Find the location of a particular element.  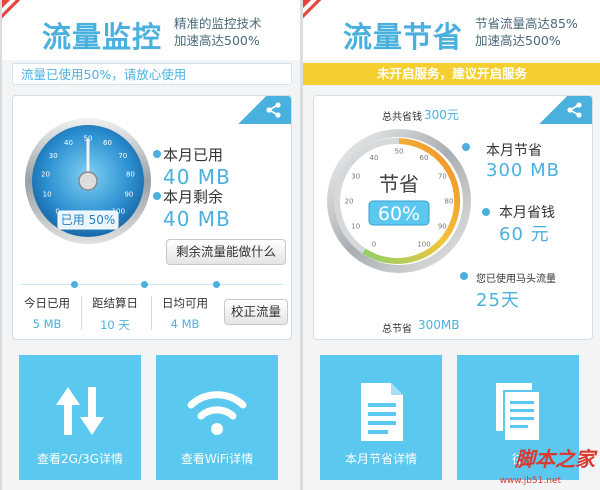

saving-center-label: 节省 is located at coordinates (399, 184).